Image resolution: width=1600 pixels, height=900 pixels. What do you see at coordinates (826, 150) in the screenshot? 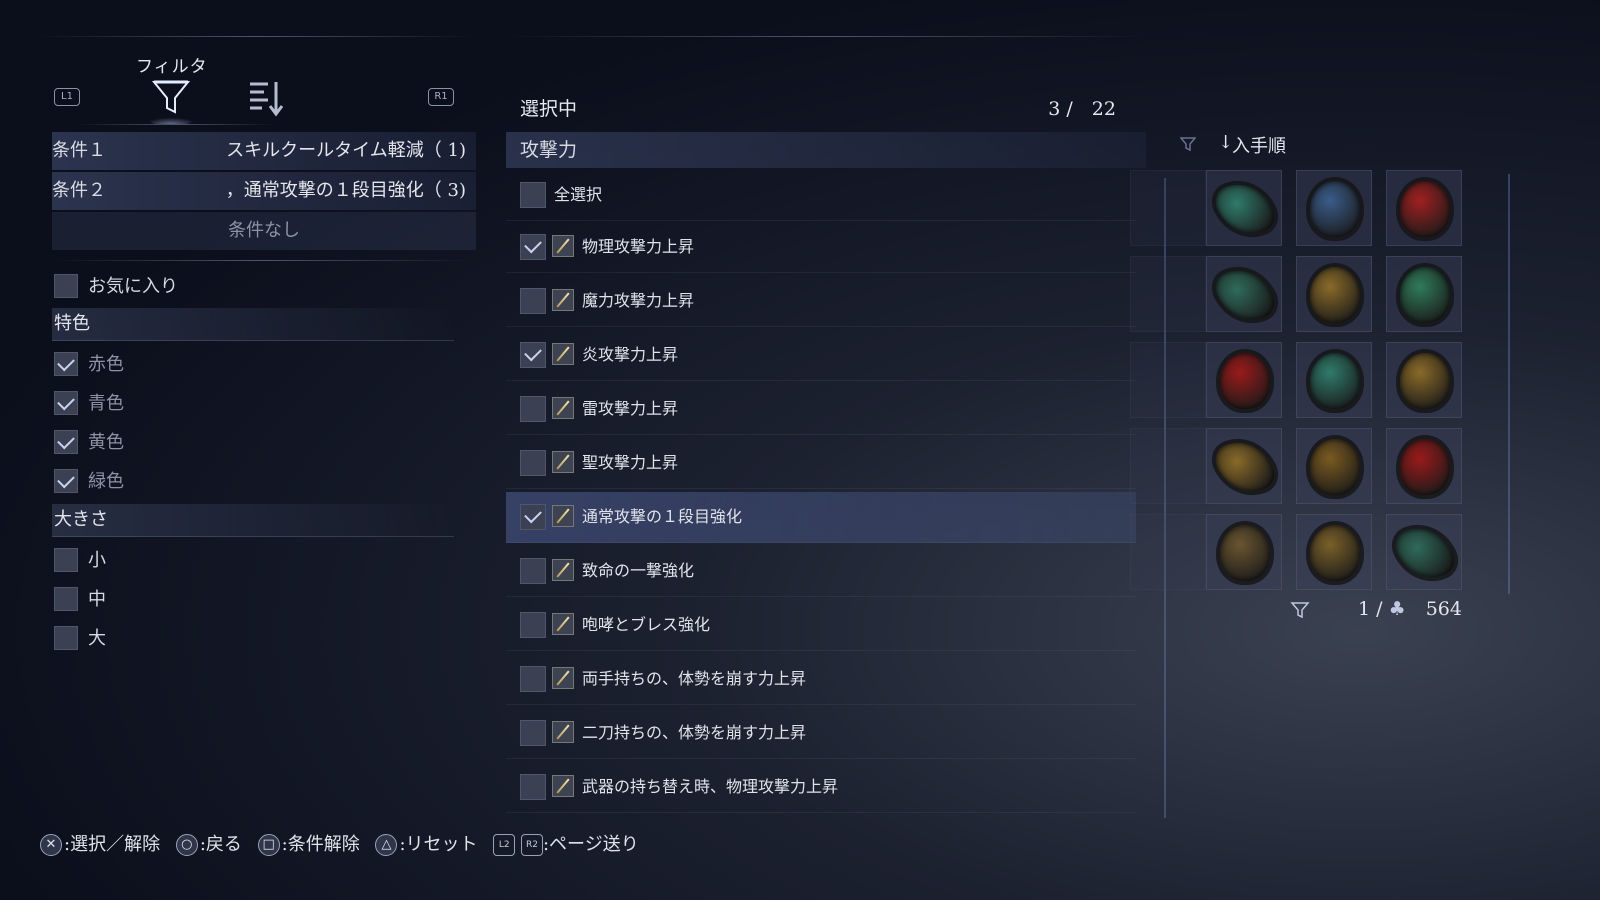
I see `category-header: 攻撃力` at bounding box center [826, 150].